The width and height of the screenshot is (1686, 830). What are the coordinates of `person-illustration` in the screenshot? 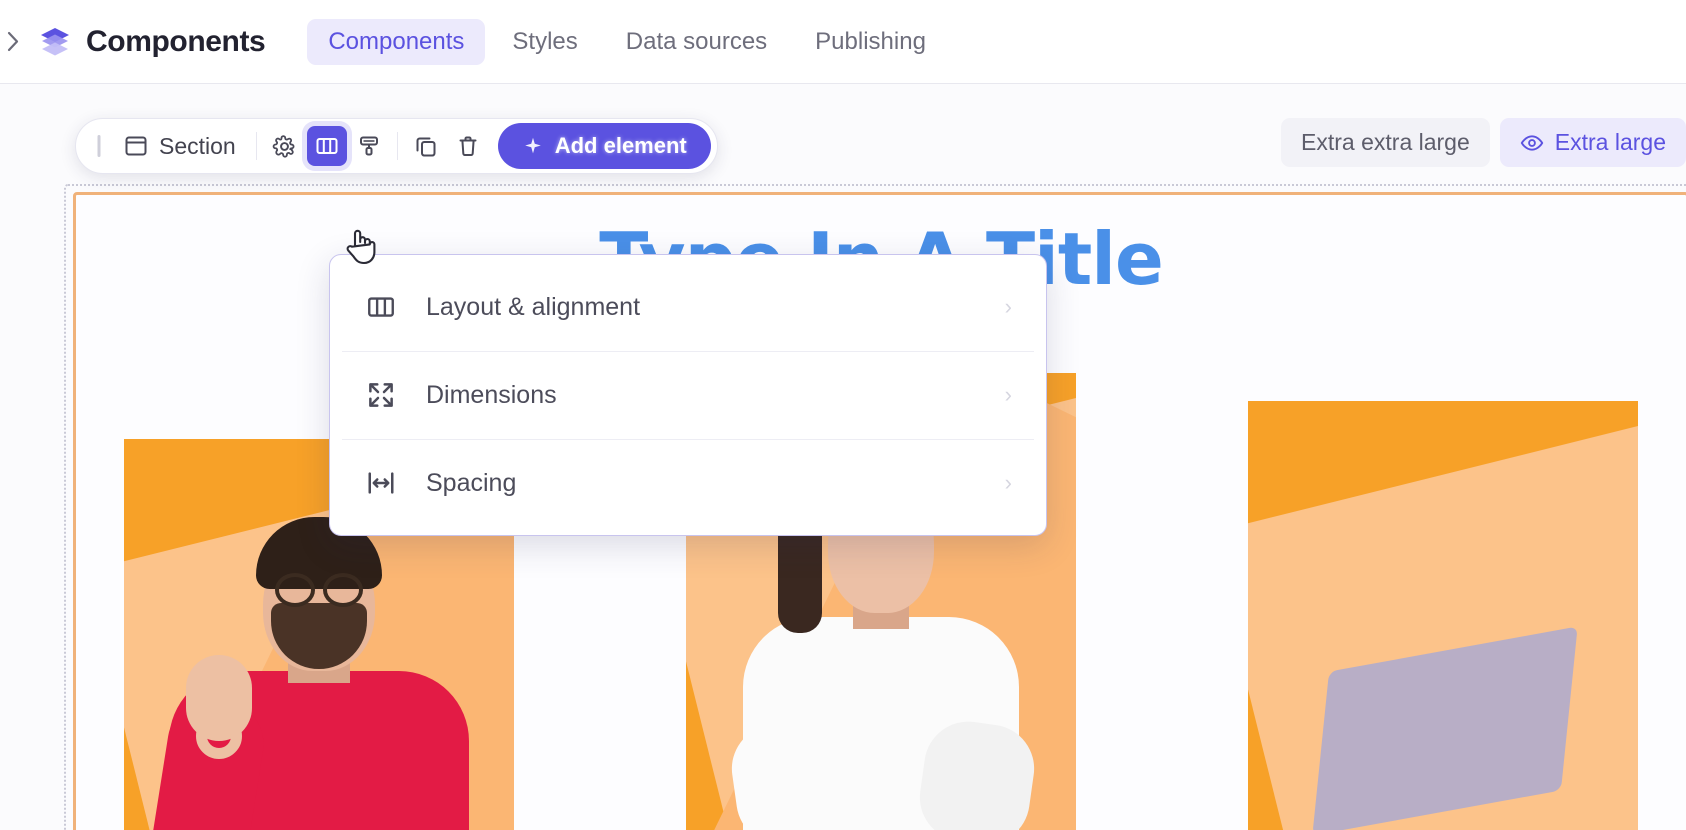 It's located at (319, 667).